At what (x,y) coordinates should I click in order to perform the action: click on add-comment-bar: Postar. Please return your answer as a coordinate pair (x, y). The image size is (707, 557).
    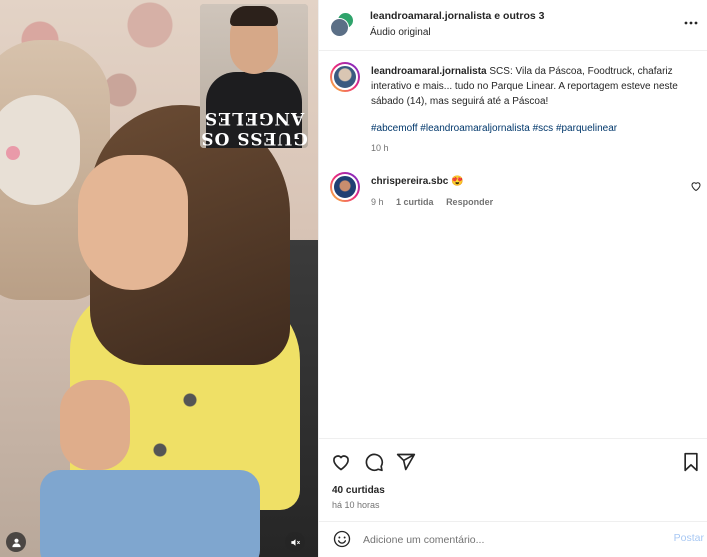
    Looking at the image, I should click on (513, 539).